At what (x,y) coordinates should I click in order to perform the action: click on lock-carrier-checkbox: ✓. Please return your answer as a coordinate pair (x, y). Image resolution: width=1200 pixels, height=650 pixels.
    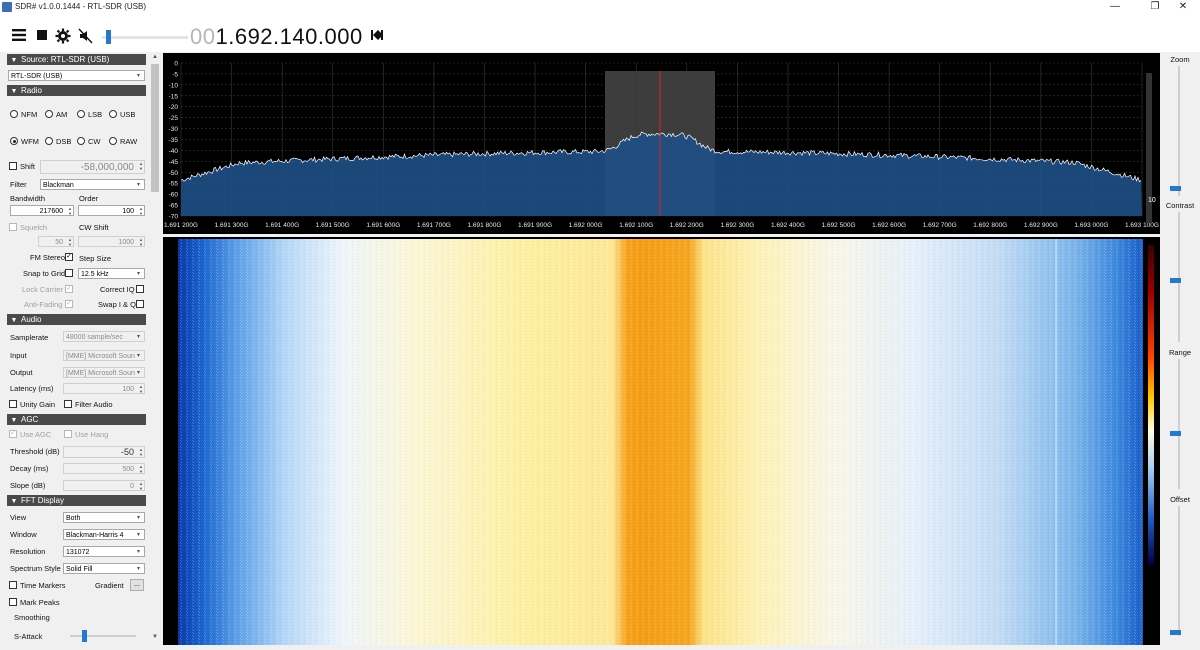
    Looking at the image, I should click on (69, 289).